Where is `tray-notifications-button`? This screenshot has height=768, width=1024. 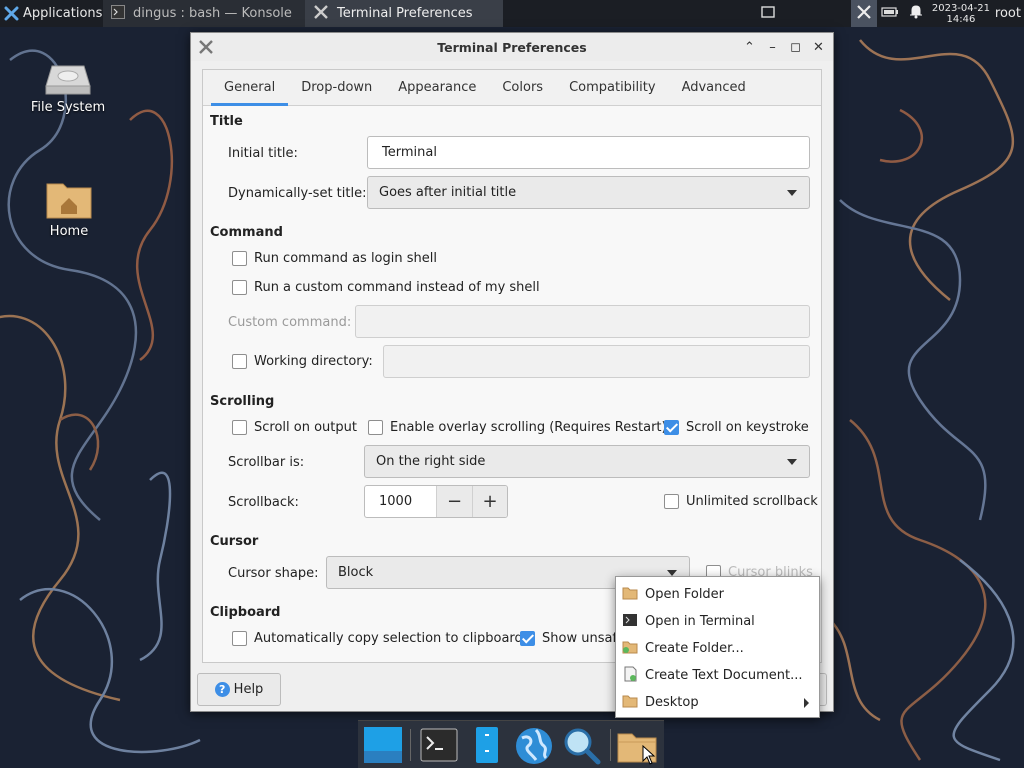
tray-notifications-button is located at coordinates (916, 13).